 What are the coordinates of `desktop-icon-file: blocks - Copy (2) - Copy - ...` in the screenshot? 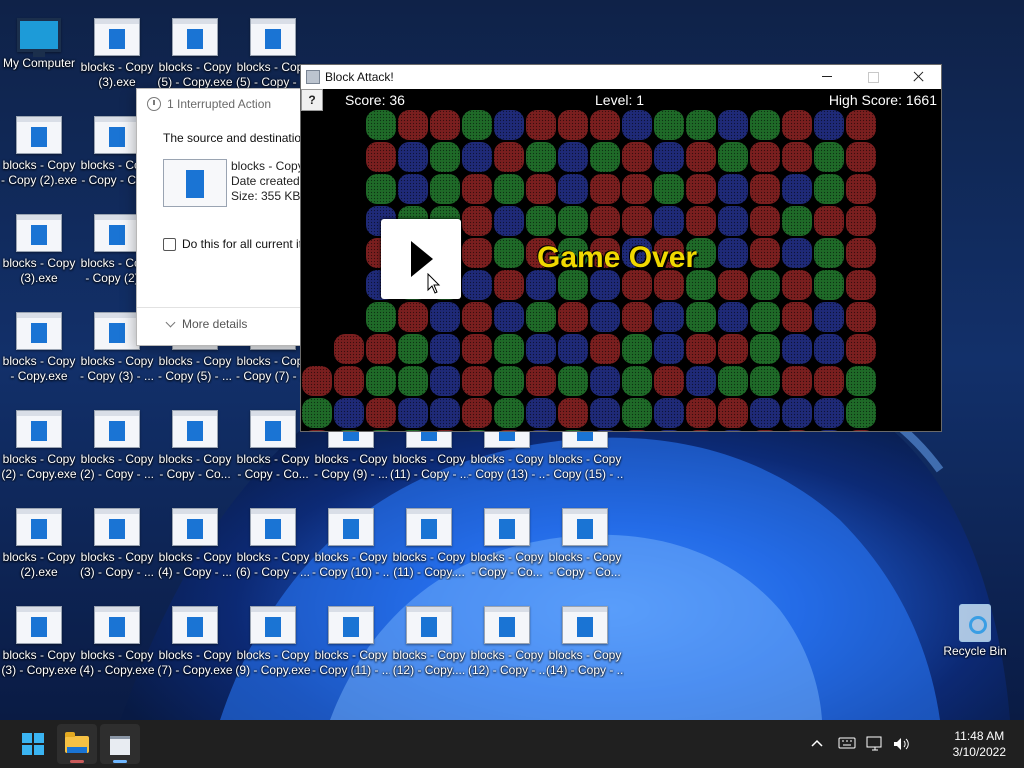 It's located at (117, 446).